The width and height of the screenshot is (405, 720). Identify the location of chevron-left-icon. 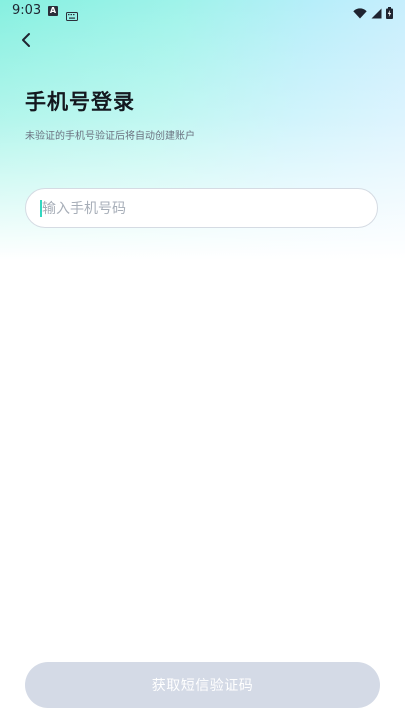
(26, 42).